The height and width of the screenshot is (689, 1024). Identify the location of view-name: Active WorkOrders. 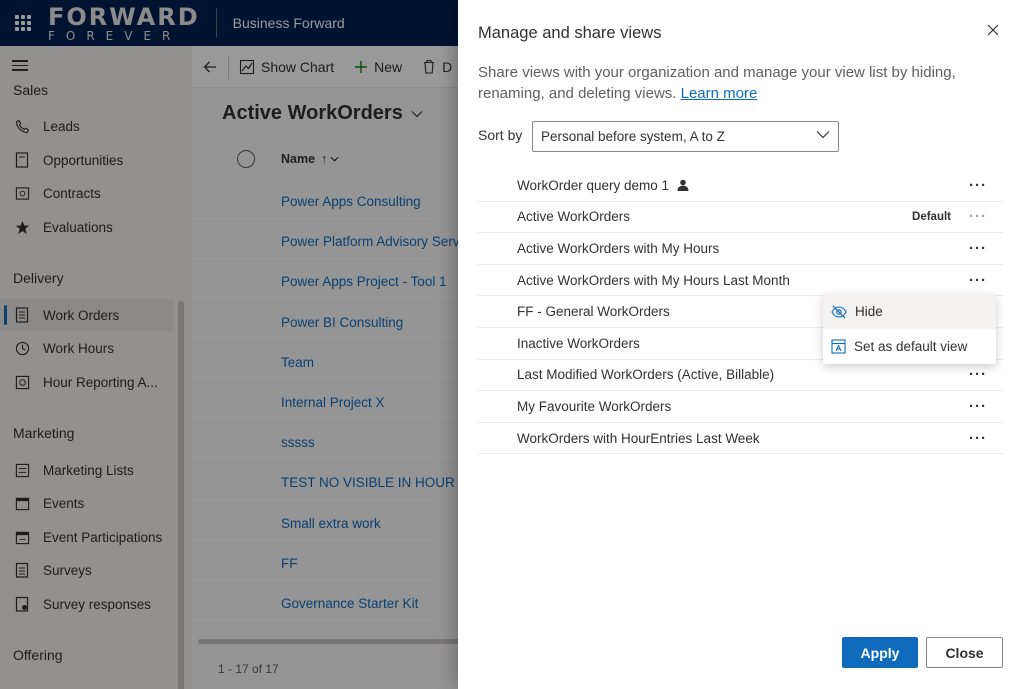
(574, 217).